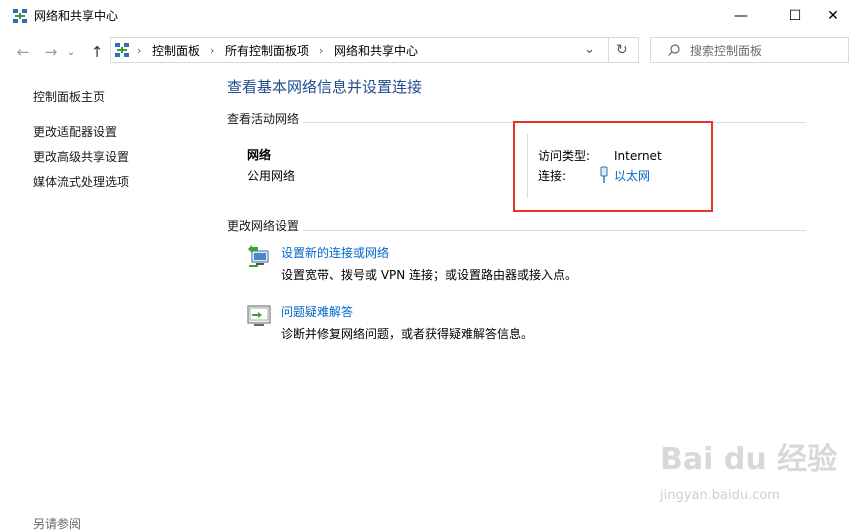 The width and height of the screenshot is (856, 532). What do you see at coordinates (622, 50) in the screenshot?
I see `refresh-button: ↻` at bounding box center [622, 50].